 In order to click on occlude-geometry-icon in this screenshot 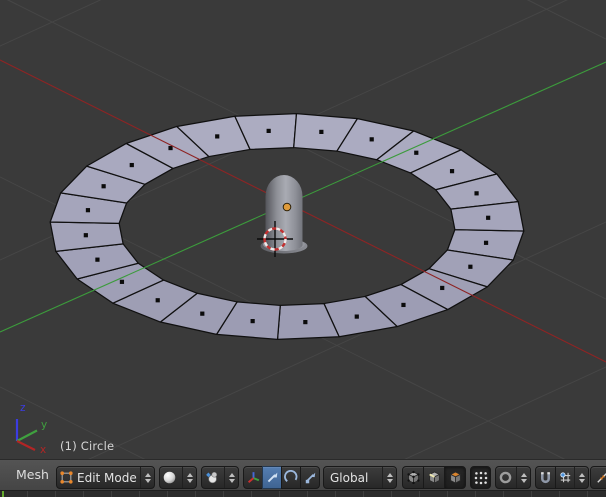, I will do `click(481, 478)`.